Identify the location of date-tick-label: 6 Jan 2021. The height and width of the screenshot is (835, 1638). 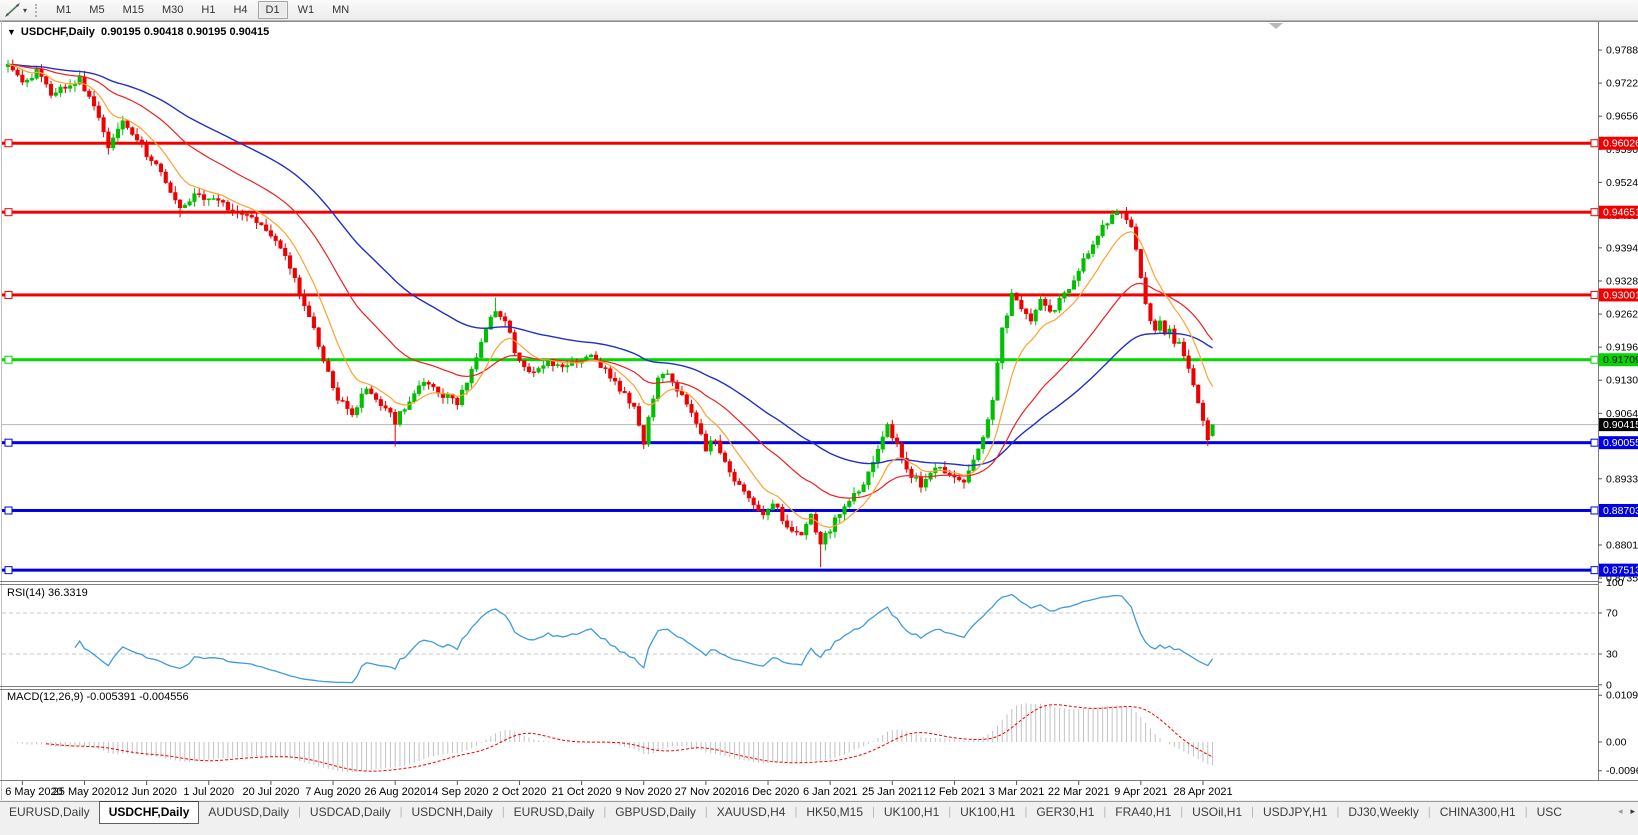
(830, 792).